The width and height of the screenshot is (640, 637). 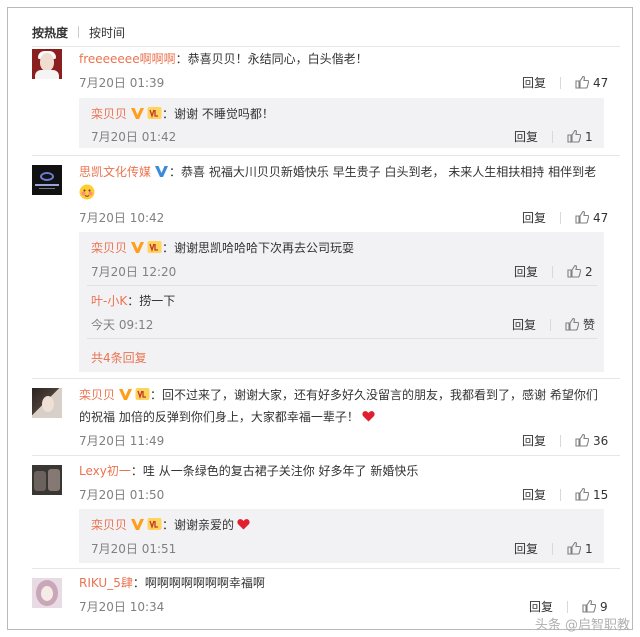 I want to click on comment-time: 7月20日 01:39, so click(x=122, y=83).